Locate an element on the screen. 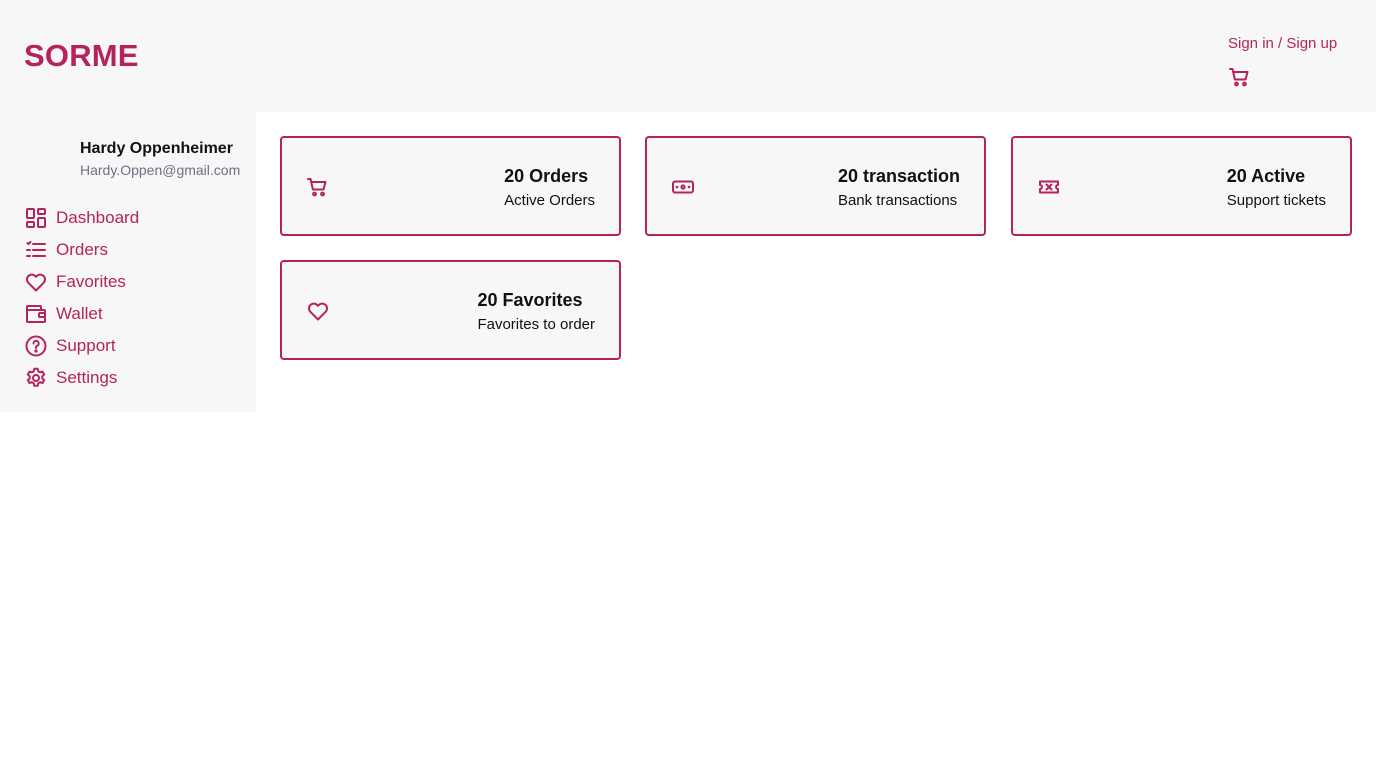  stat-card-transactions: 20 transaction Bank transactions is located at coordinates (815, 186).